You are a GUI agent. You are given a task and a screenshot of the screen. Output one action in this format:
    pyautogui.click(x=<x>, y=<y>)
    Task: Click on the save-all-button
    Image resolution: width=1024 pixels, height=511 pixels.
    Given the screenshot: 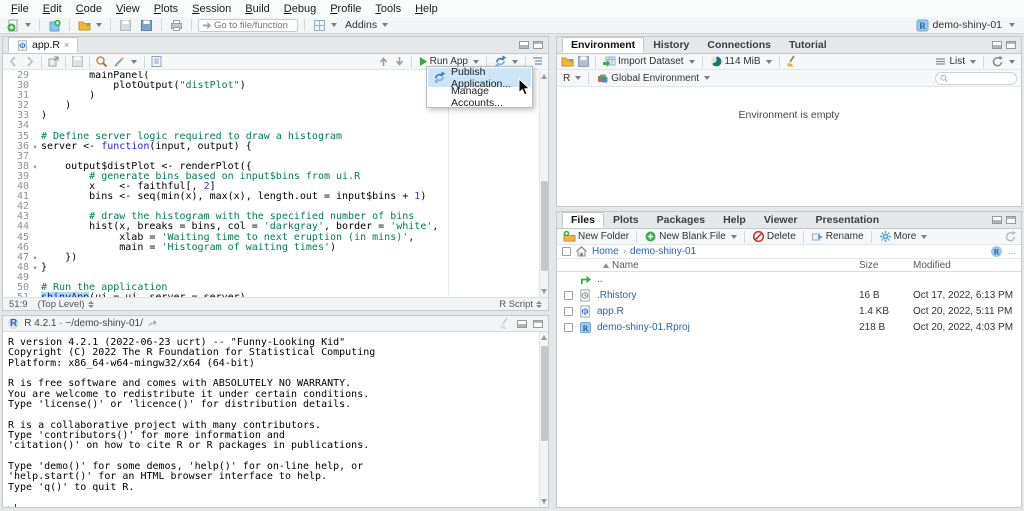 What is the action you would take?
    pyautogui.click(x=146, y=25)
    